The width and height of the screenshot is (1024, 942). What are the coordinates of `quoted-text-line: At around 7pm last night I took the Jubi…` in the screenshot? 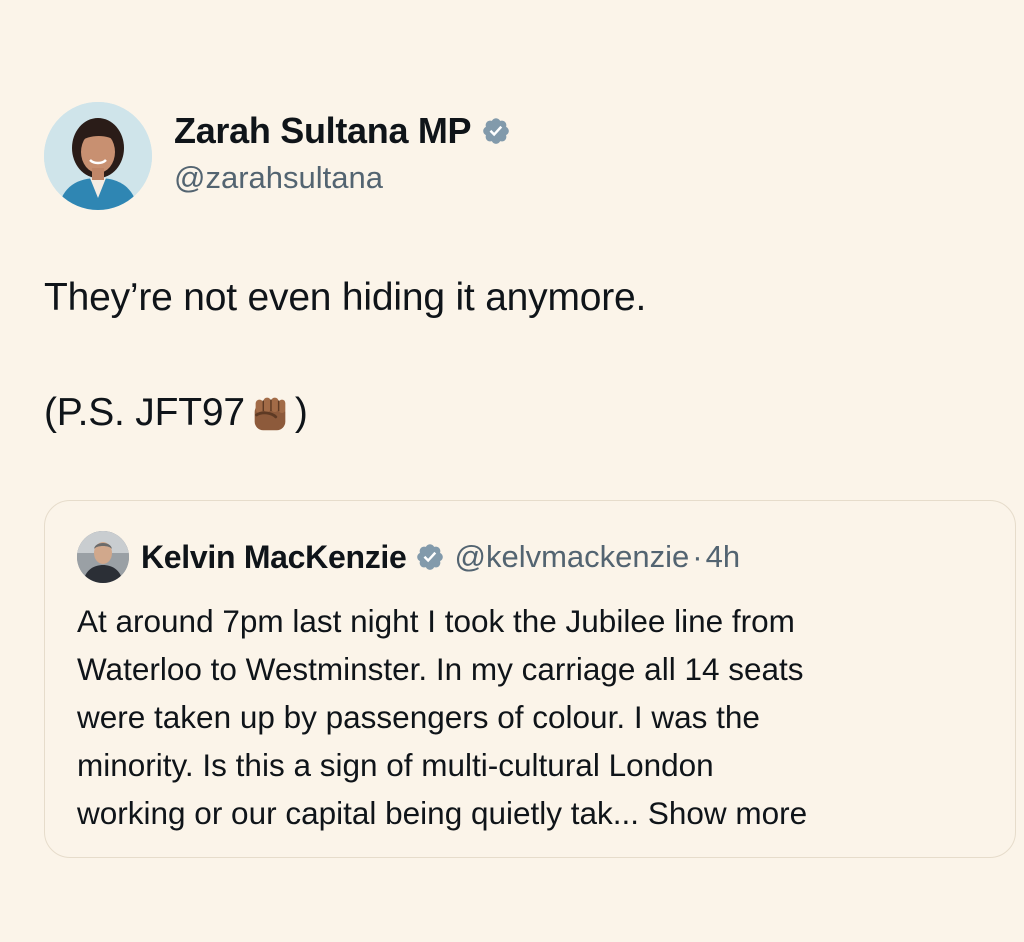 It's located at (436, 621).